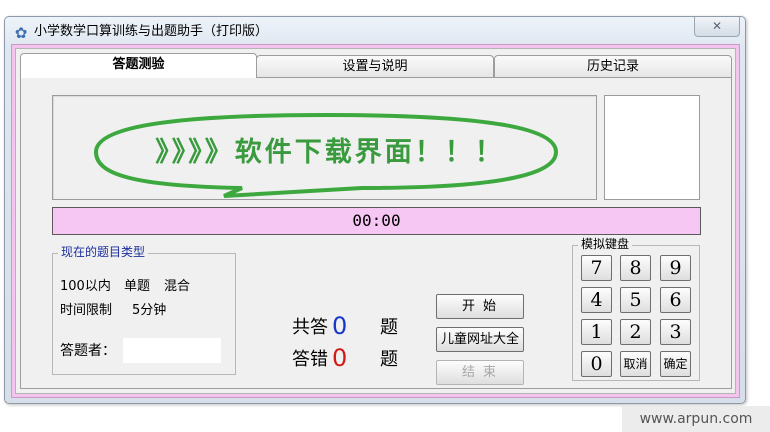 Image resolution: width=770 pixels, height=432 pixels. I want to click on wrong-answered-unit: 题, so click(389, 359).